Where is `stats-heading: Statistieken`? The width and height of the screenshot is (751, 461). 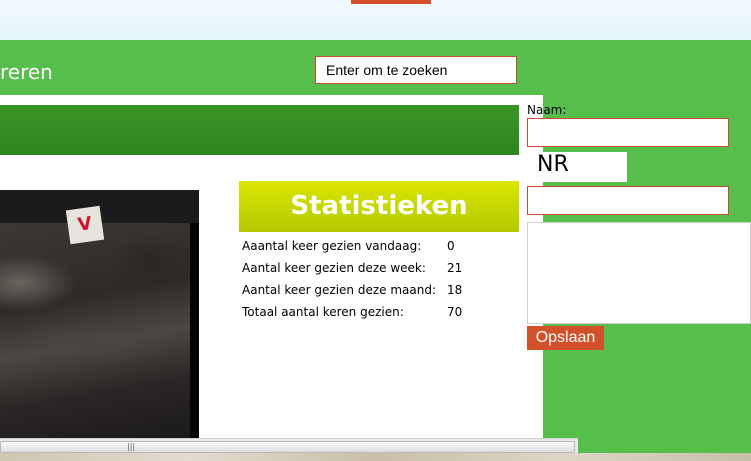
stats-heading: Statistieken is located at coordinates (379, 206).